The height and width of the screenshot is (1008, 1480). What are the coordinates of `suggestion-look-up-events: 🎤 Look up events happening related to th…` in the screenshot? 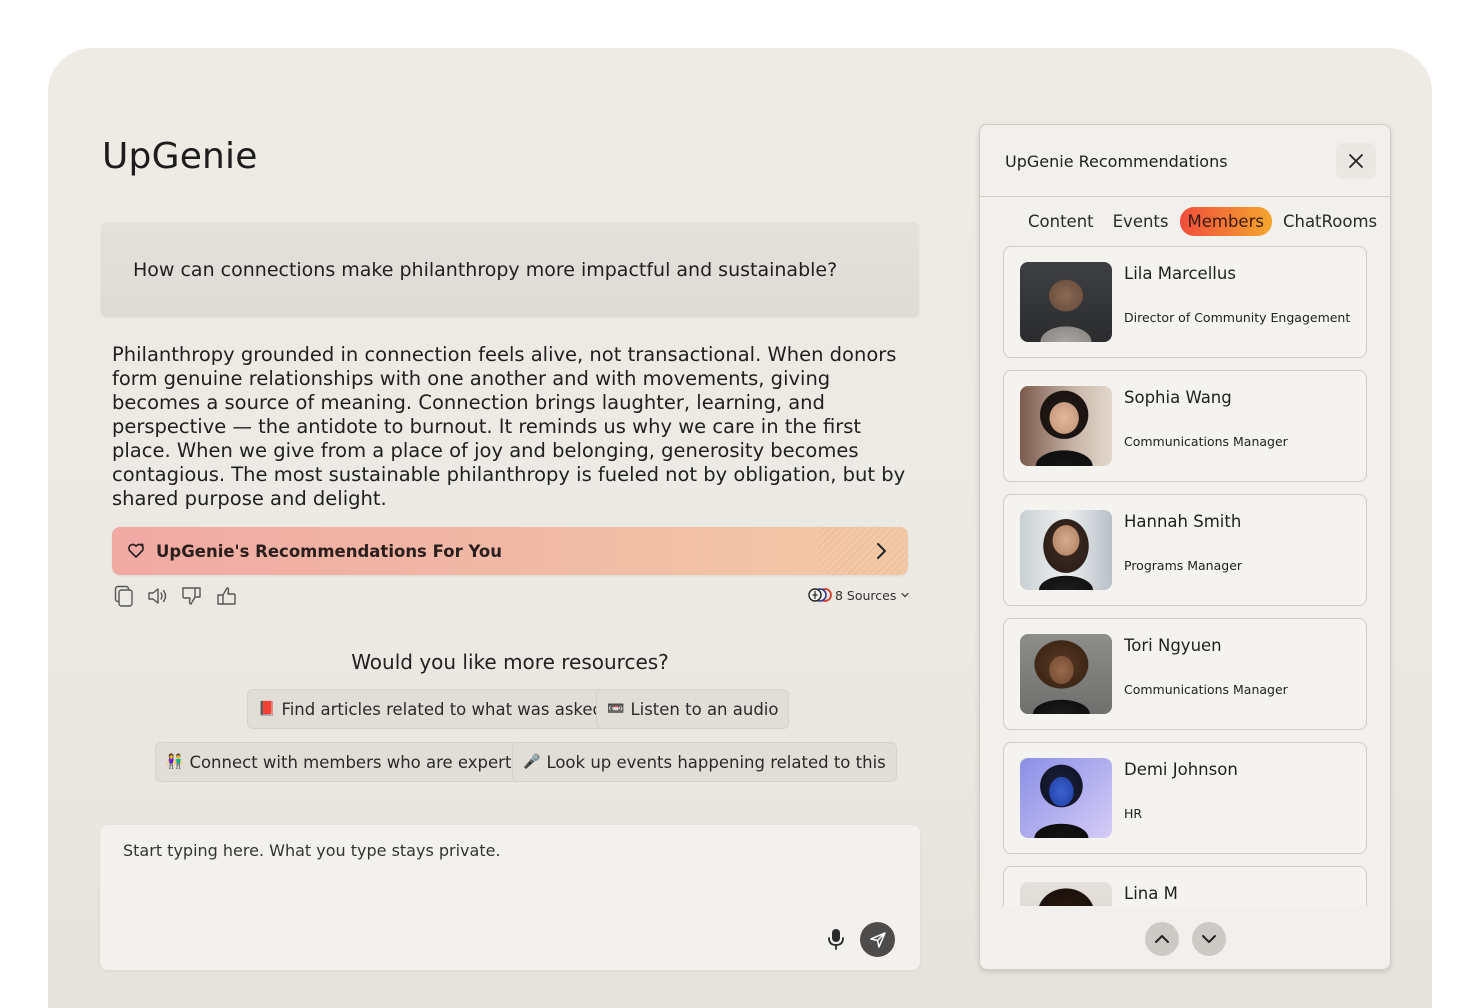 It's located at (704, 762).